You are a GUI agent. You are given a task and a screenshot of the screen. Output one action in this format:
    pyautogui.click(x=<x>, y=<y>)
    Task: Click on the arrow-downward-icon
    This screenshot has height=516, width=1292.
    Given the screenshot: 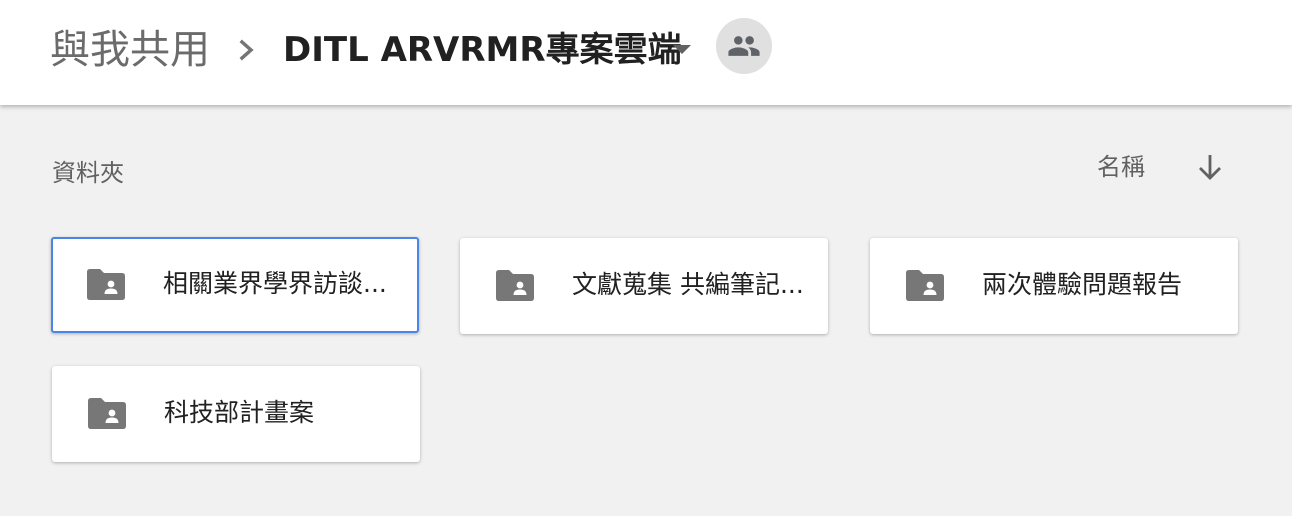 What is the action you would take?
    pyautogui.click(x=1210, y=167)
    